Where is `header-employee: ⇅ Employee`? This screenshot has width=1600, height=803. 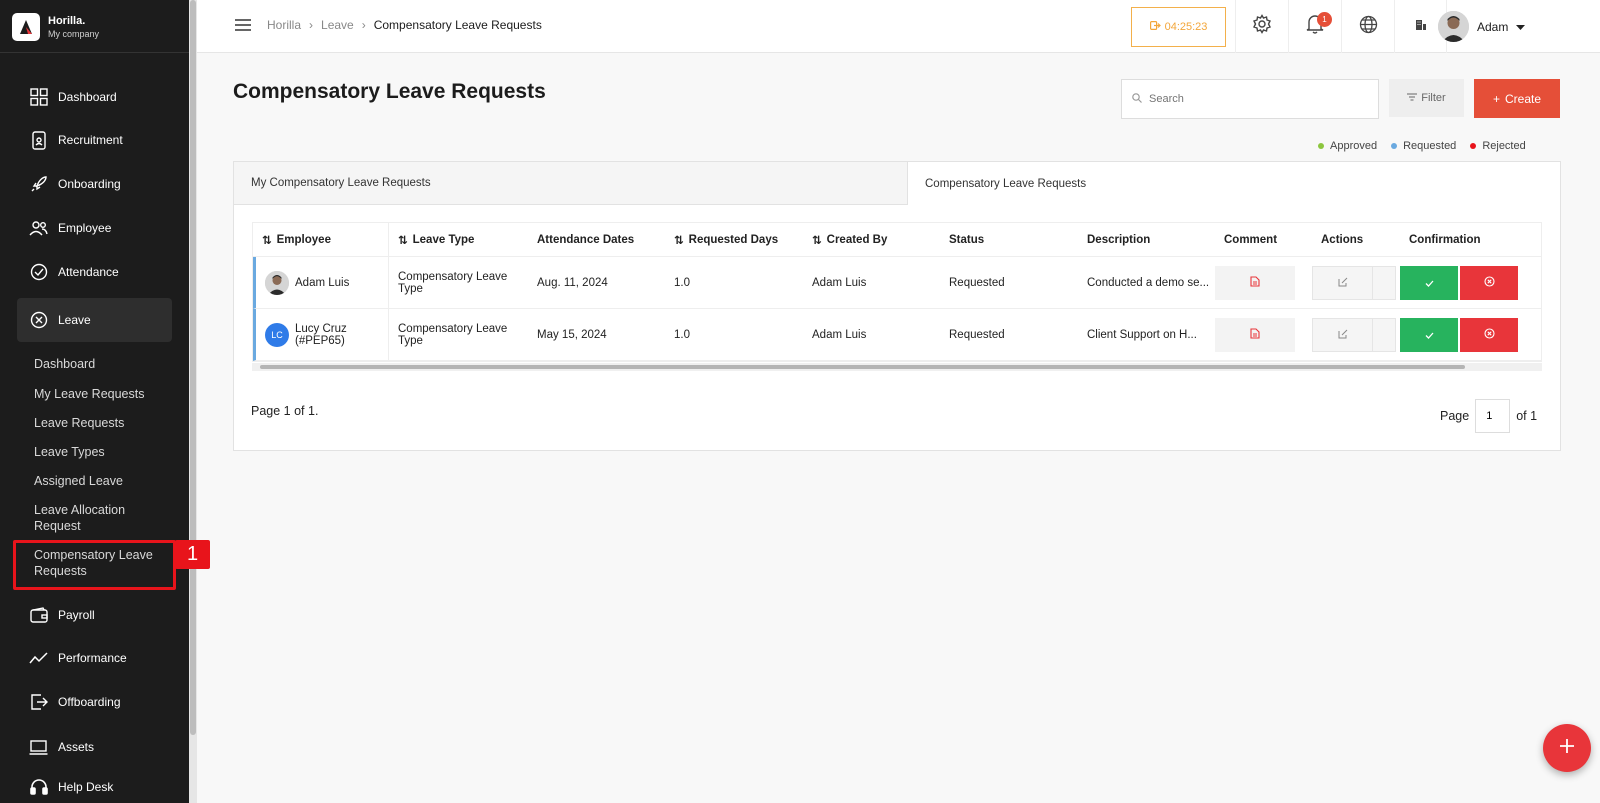 header-employee: ⇅ Employee is located at coordinates (321, 239).